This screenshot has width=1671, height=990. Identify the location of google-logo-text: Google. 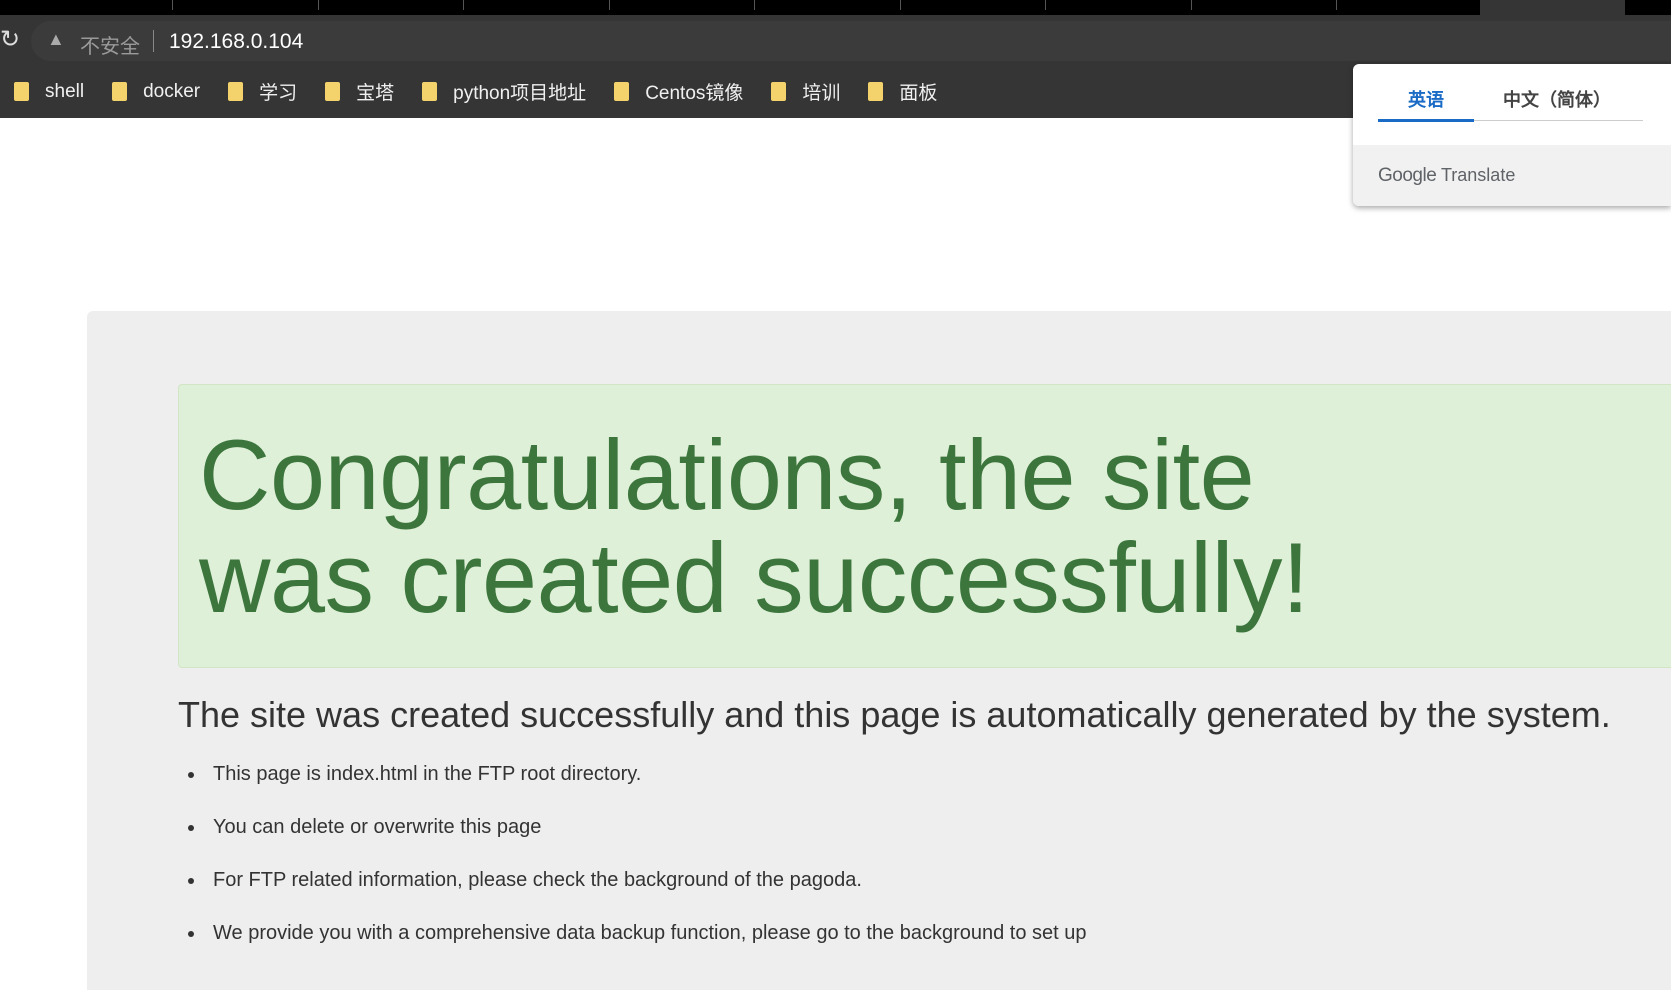
(1407, 175).